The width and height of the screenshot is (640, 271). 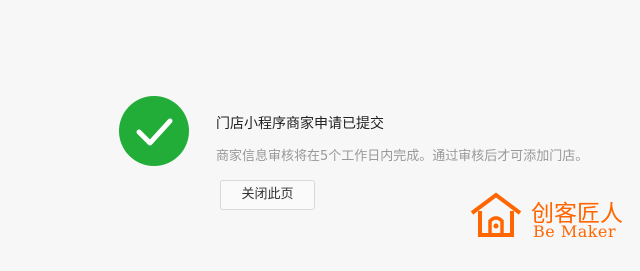 I want to click on watermark-brand-en: Be Maker, so click(x=575, y=231).